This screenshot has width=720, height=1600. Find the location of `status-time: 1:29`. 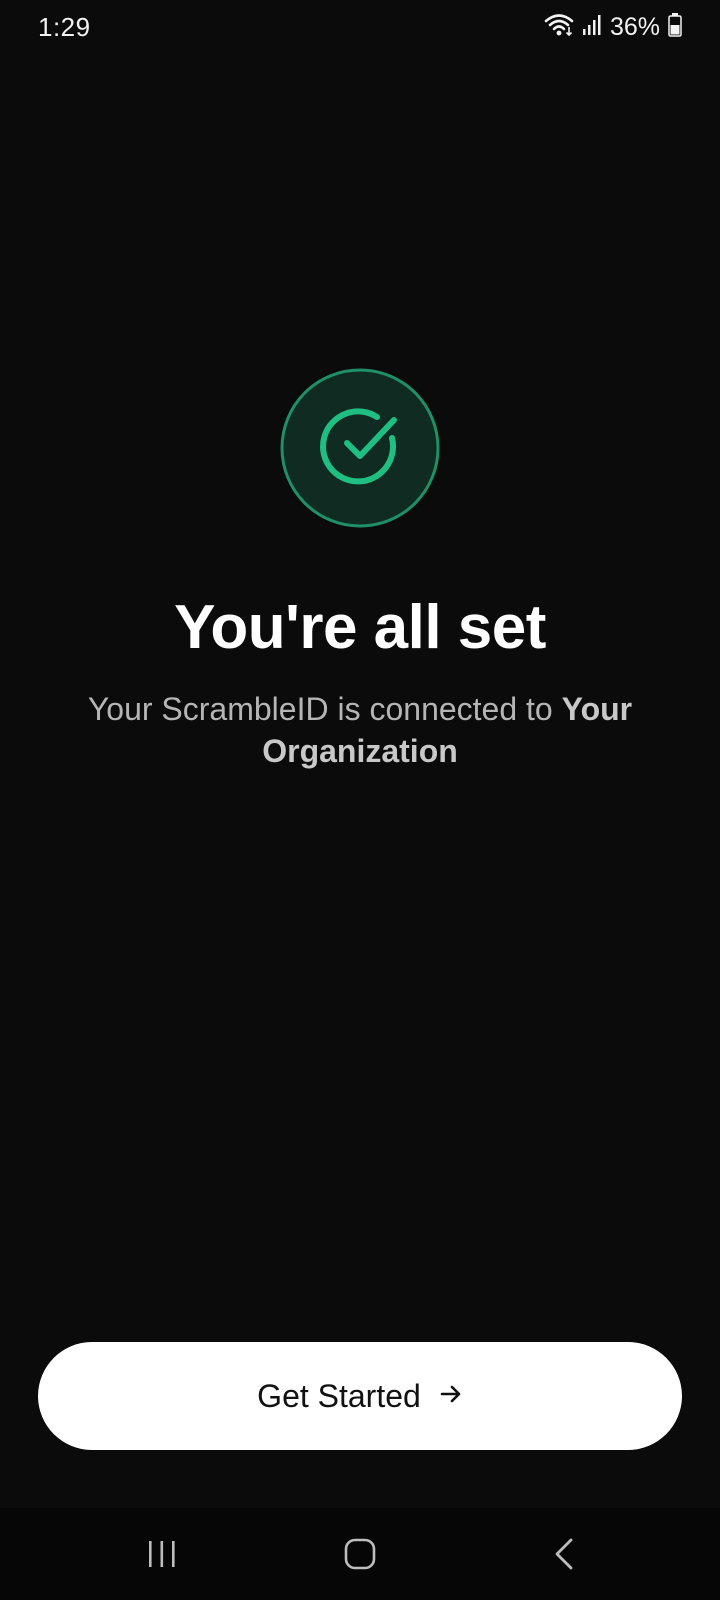

status-time: 1:29 is located at coordinates (64, 27).